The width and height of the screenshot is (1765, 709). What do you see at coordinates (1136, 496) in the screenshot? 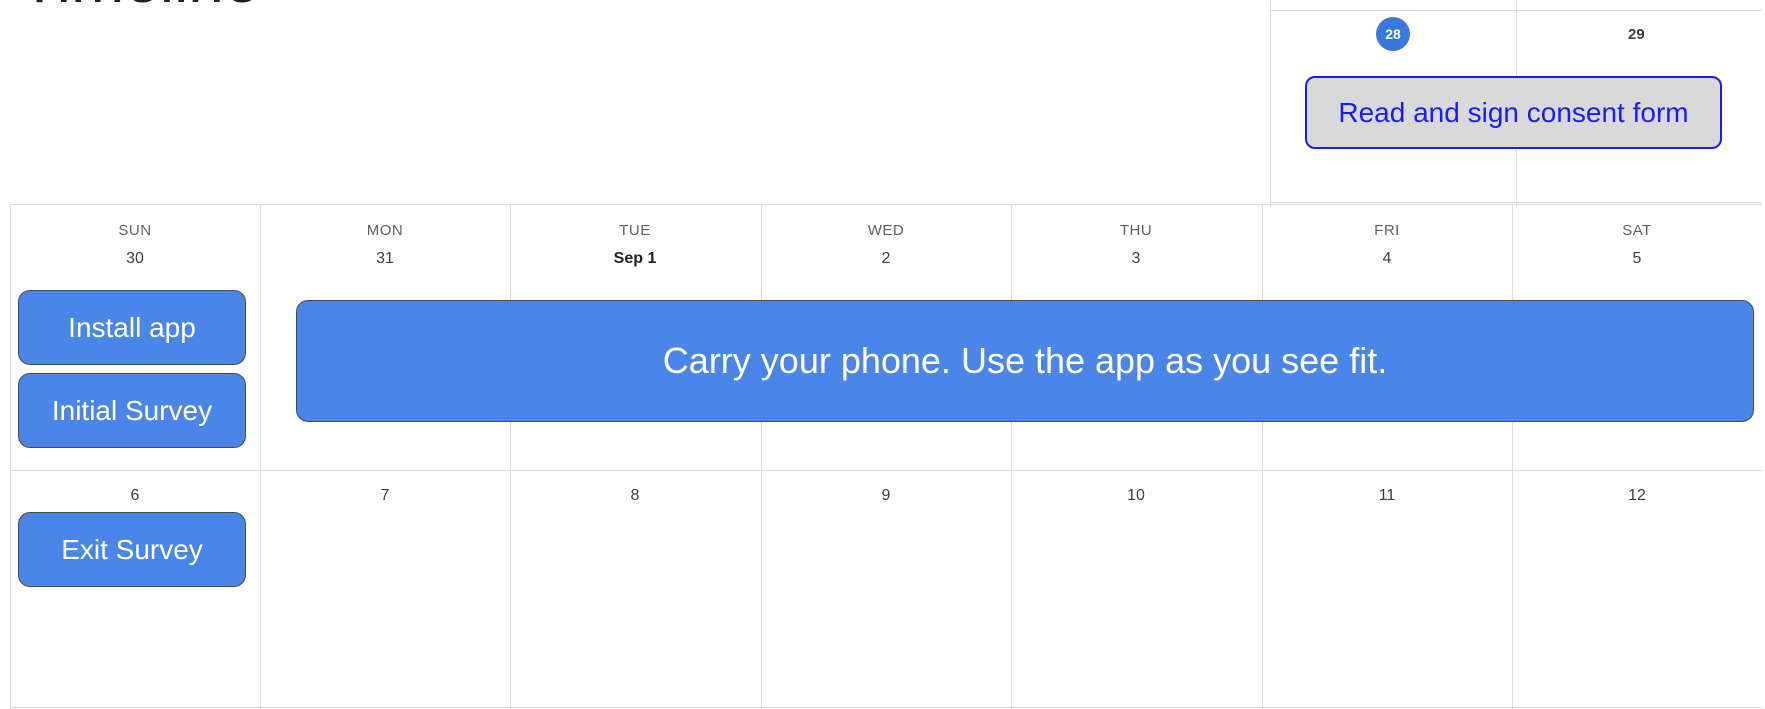
I see `day-number: 10` at bounding box center [1136, 496].